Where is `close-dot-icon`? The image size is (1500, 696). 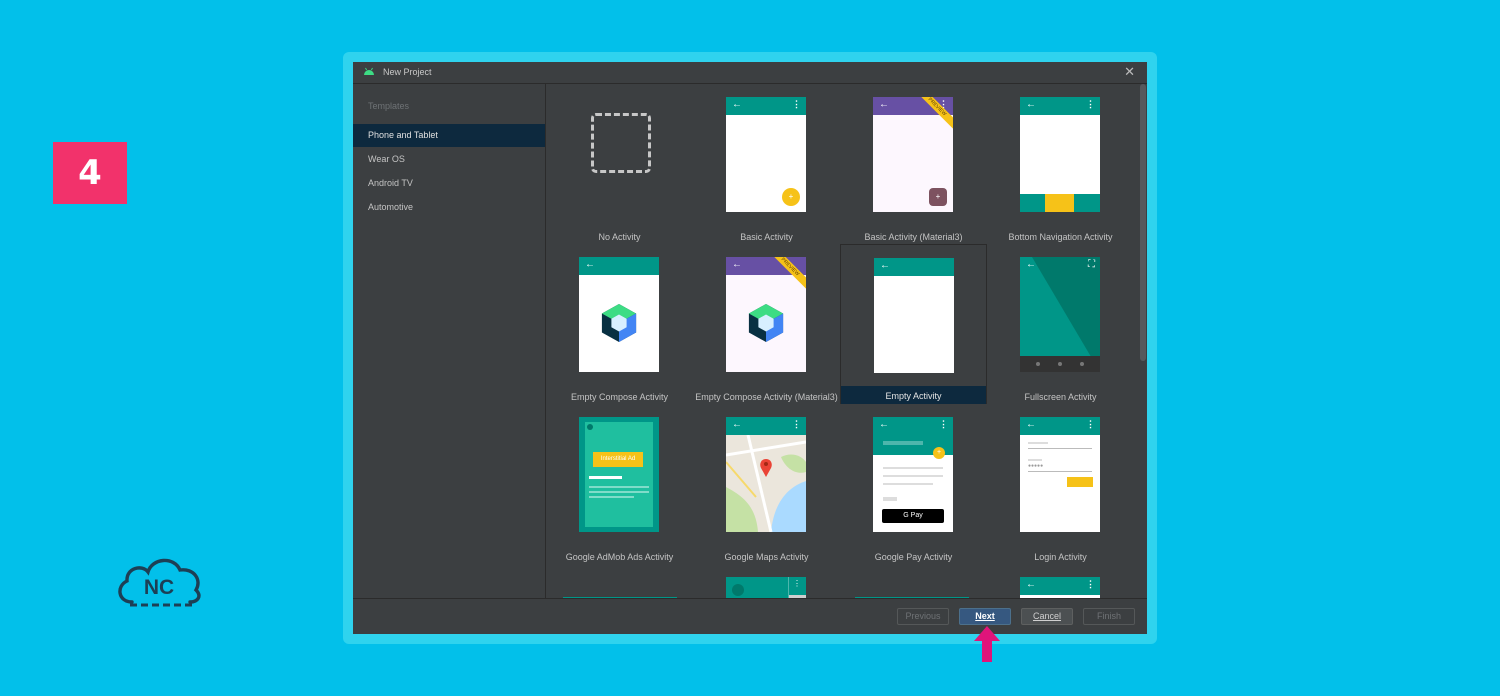
close-dot-icon is located at coordinates (590, 427).